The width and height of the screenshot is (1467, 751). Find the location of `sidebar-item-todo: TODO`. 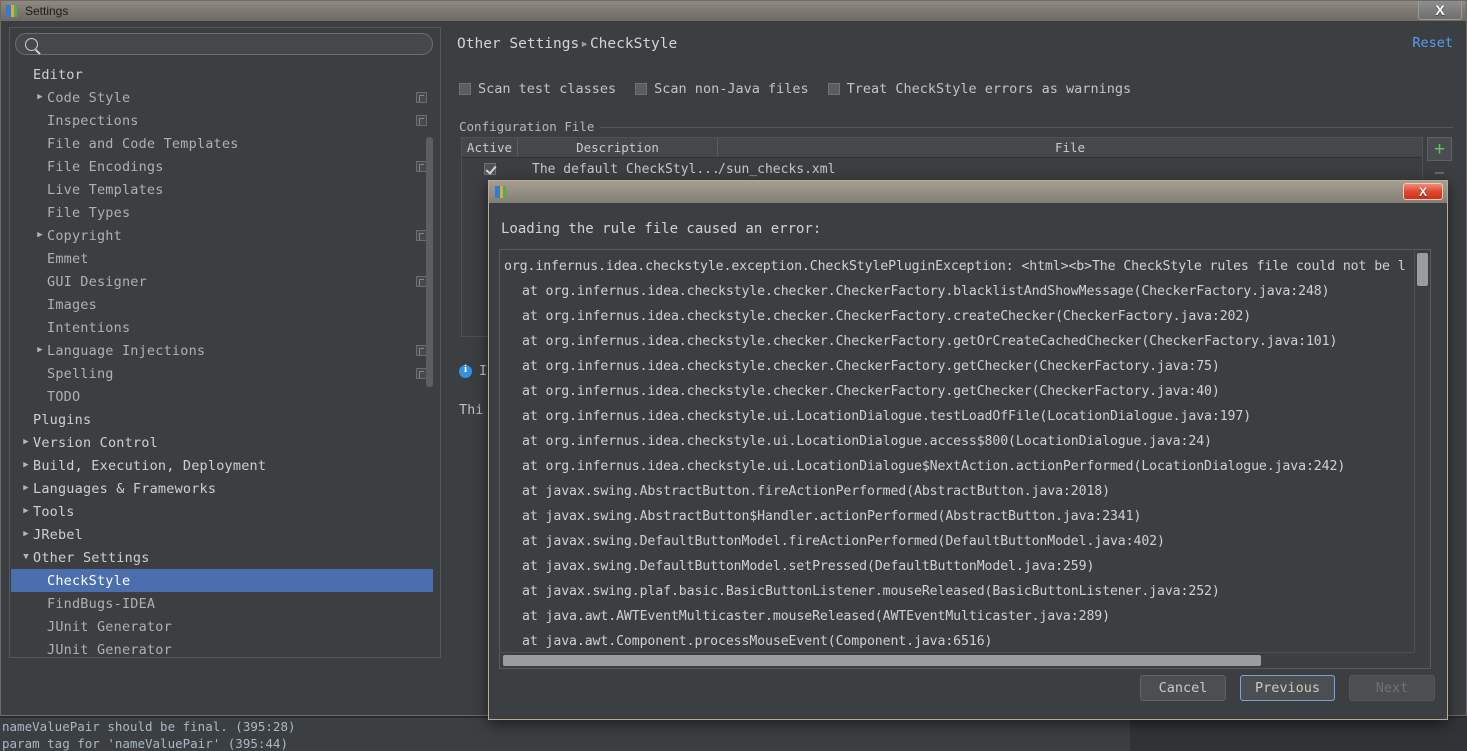

sidebar-item-todo: TODO is located at coordinates (222, 396).